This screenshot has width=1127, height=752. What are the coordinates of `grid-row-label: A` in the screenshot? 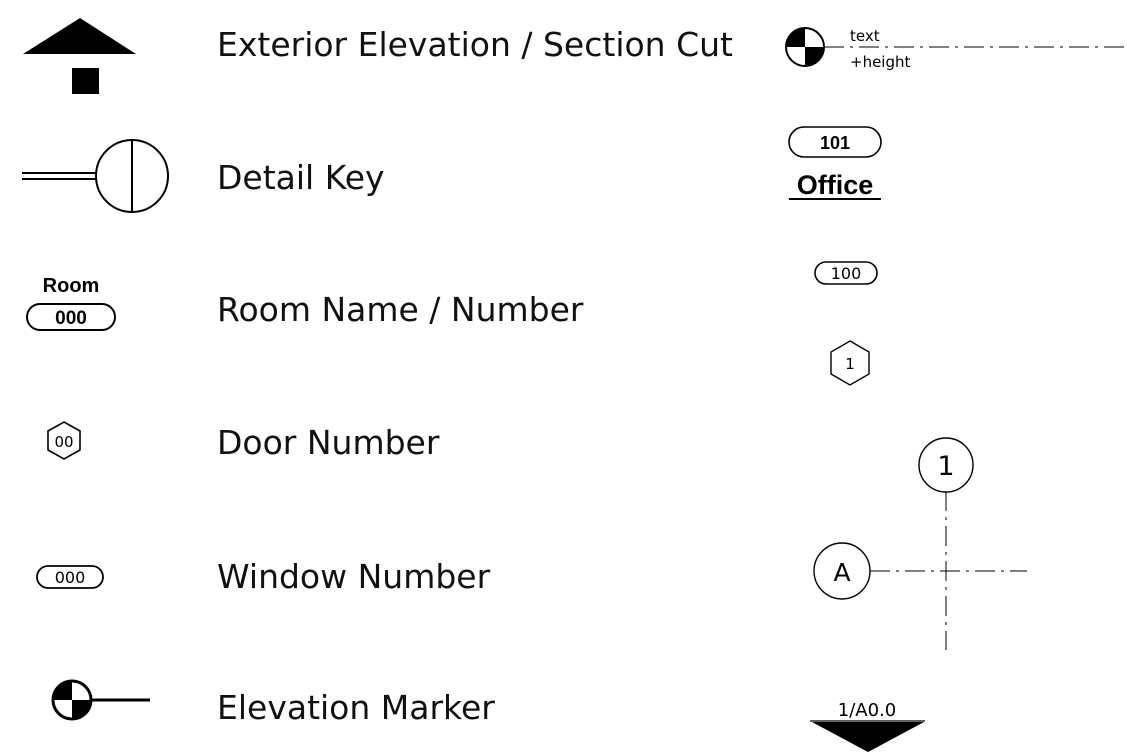 It's located at (841, 572).